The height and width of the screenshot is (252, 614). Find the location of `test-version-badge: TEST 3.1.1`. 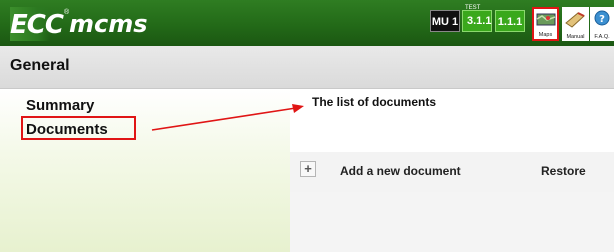

test-version-badge: TEST 3.1.1 is located at coordinates (477, 18).